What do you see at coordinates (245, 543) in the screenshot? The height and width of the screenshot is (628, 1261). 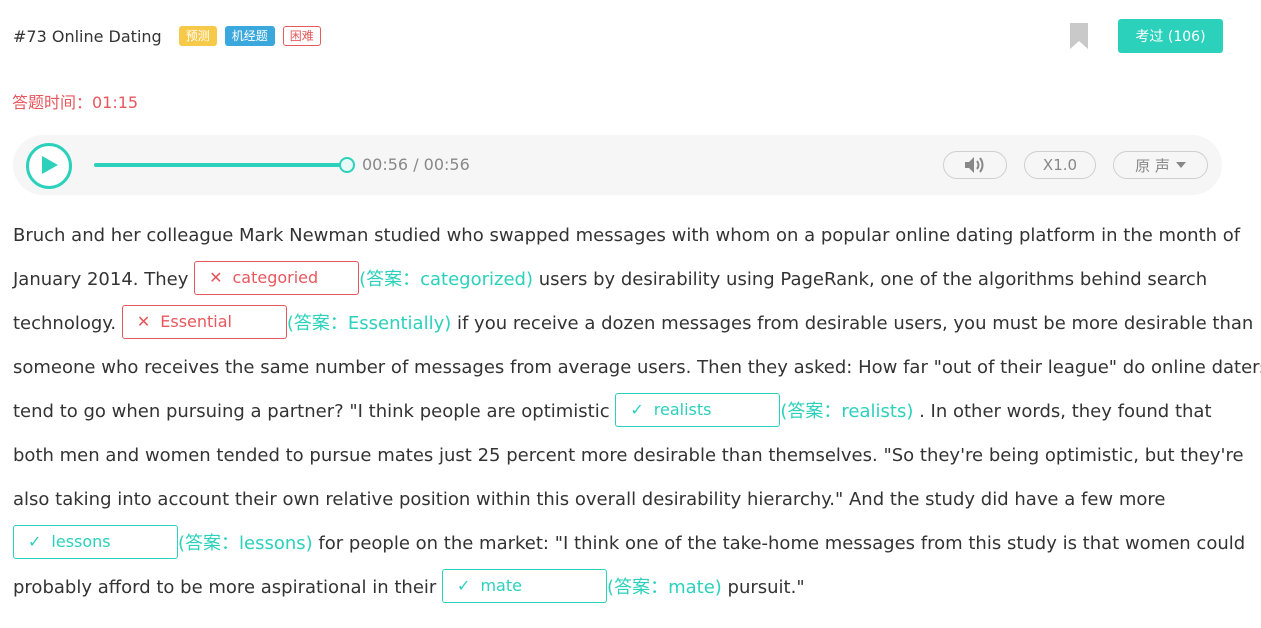 I see `correct-answer: (答案：lessons)` at bounding box center [245, 543].